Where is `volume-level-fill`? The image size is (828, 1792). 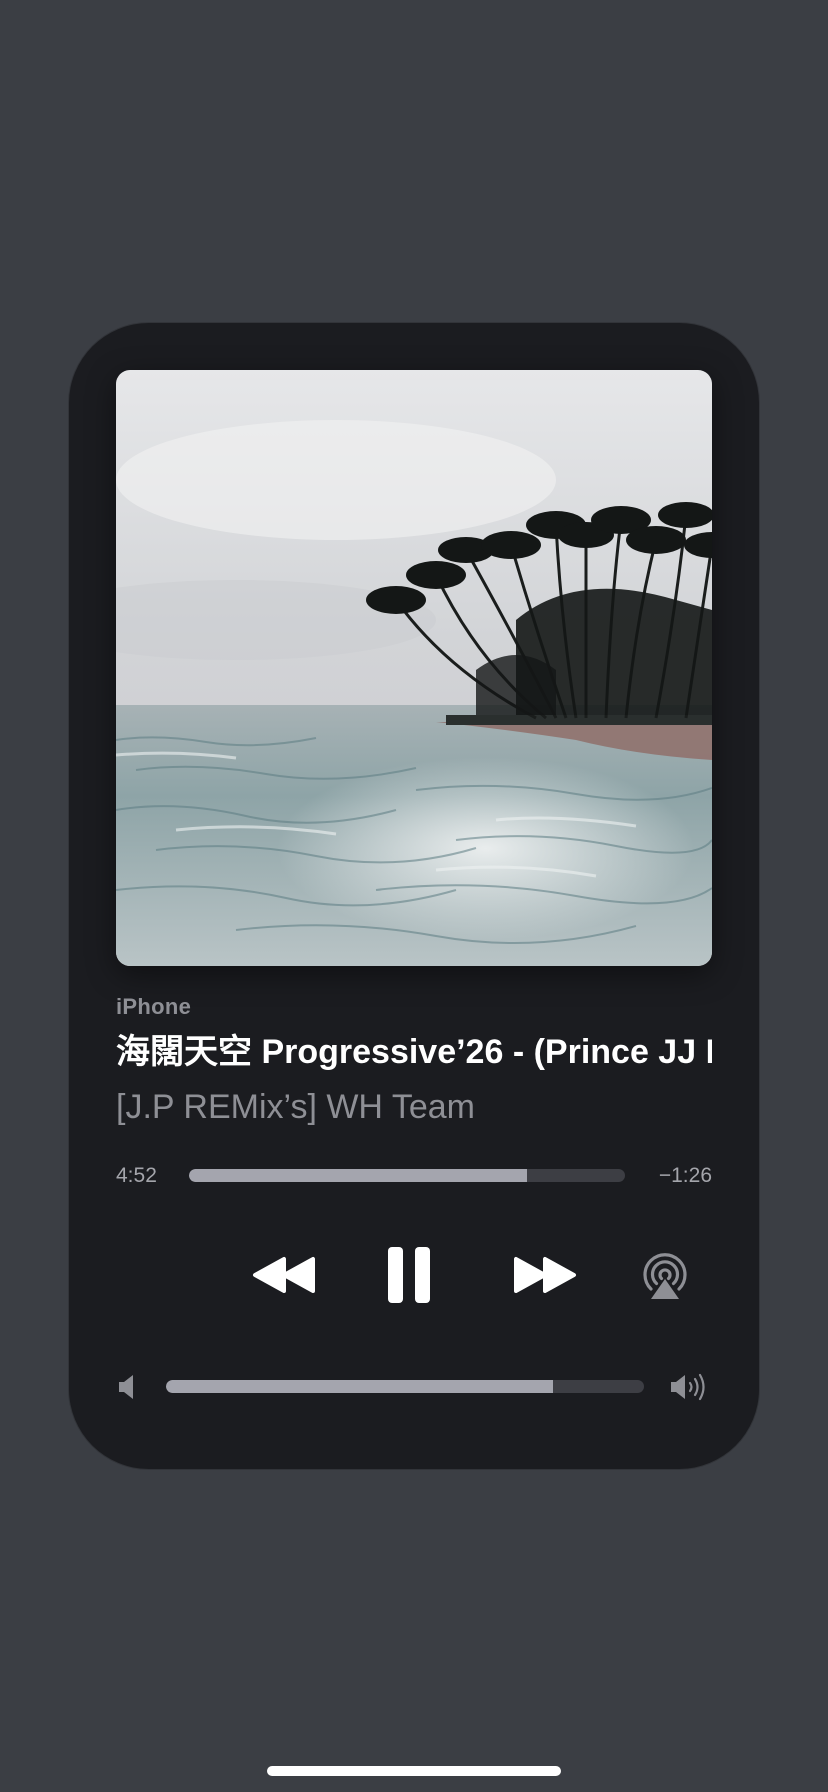
volume-level-fill is located at coordinates (360, 1386).